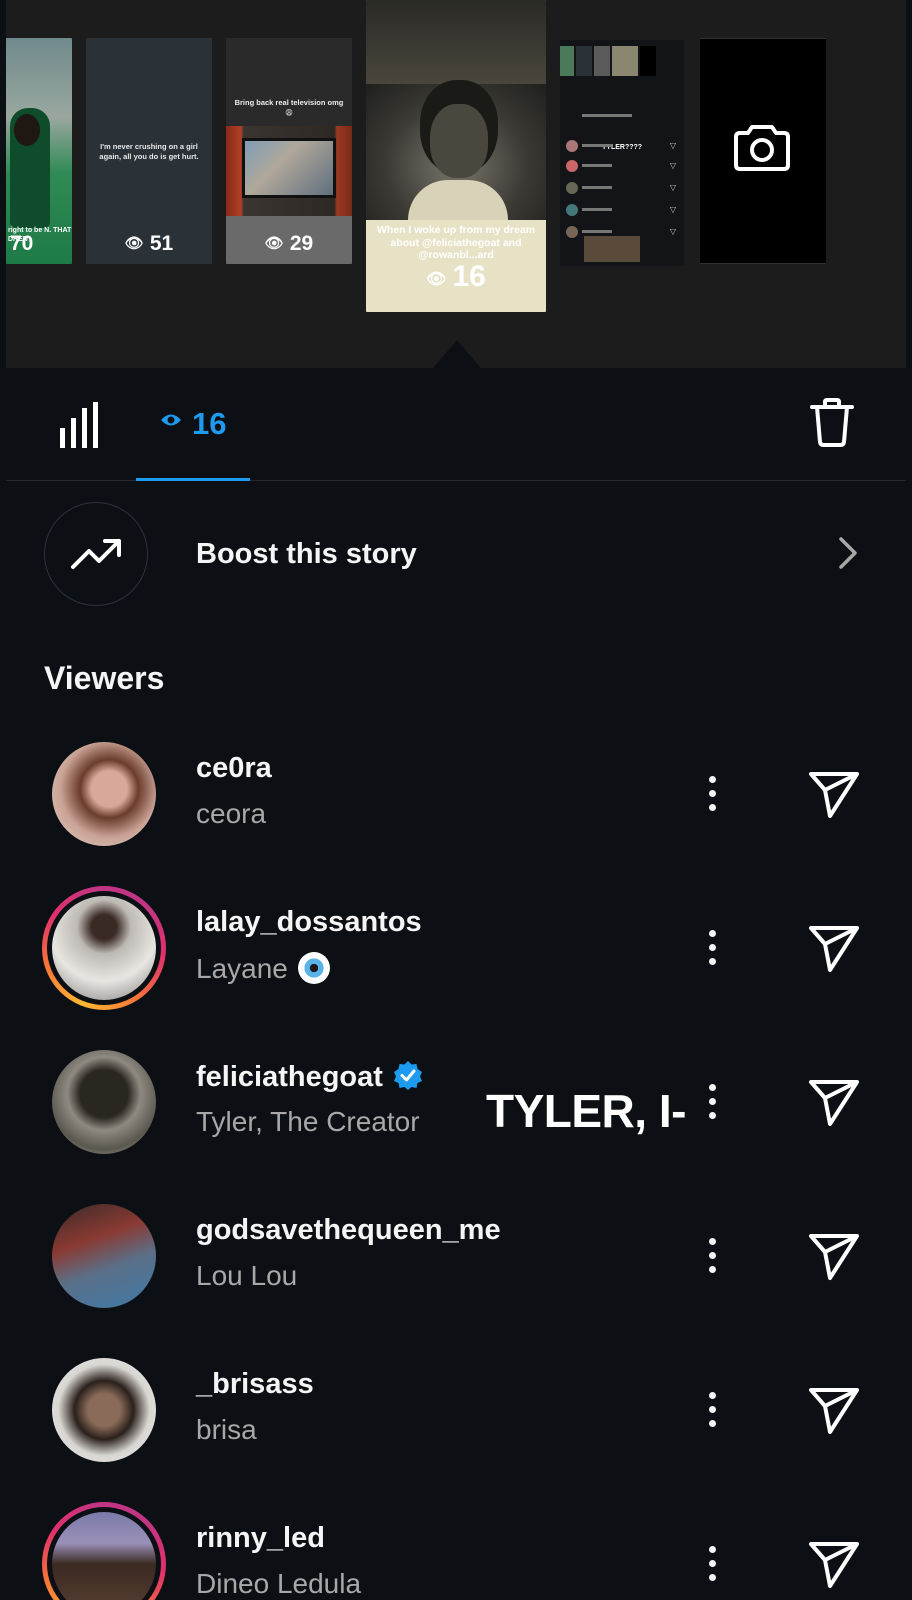 The image size is (912, 1600). Describe the element at coordinates (308, 1121) in the screenshot. I see `viewer-fullname: Tyler, The Creator` at that location.